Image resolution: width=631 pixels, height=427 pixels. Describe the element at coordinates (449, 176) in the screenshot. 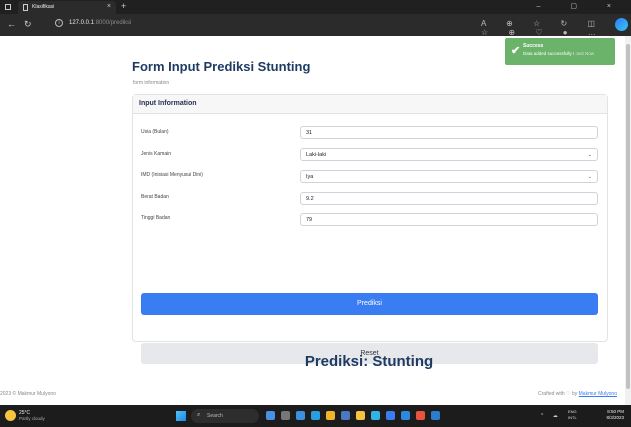

I see `select-imd: Iya ⌄` at that location.